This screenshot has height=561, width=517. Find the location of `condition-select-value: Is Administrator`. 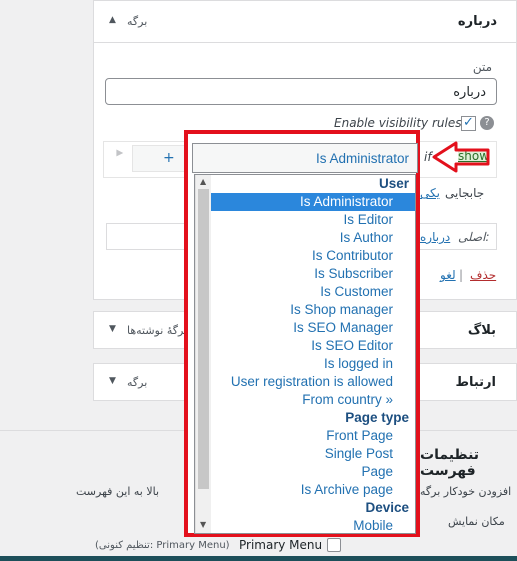

condition-select-value: Is Administrator is located at coordinates (362, 158).